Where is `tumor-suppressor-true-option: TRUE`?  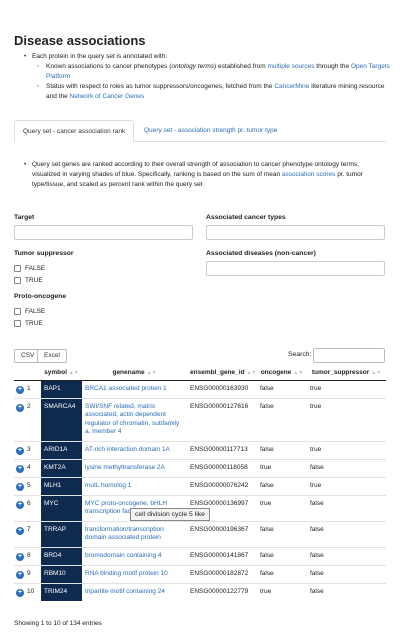 tumor-suppressor-true-option: TRUE is located at coordinates (28, 280).